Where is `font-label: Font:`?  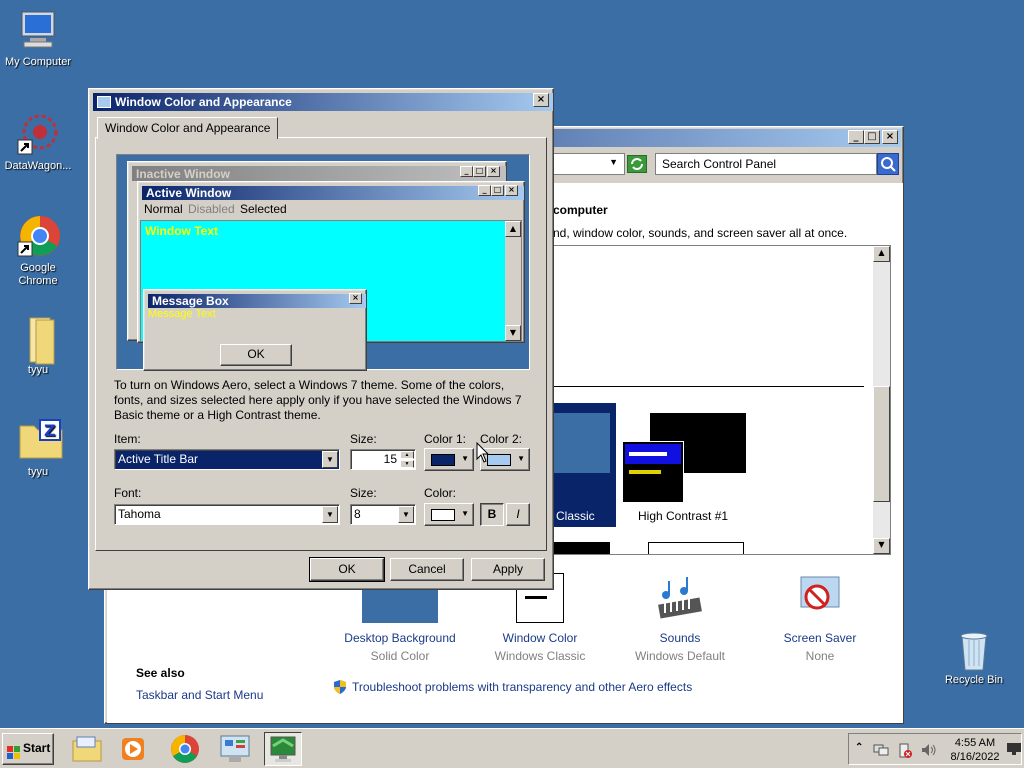
font-label: Font: is located at coordinates (128, 493).